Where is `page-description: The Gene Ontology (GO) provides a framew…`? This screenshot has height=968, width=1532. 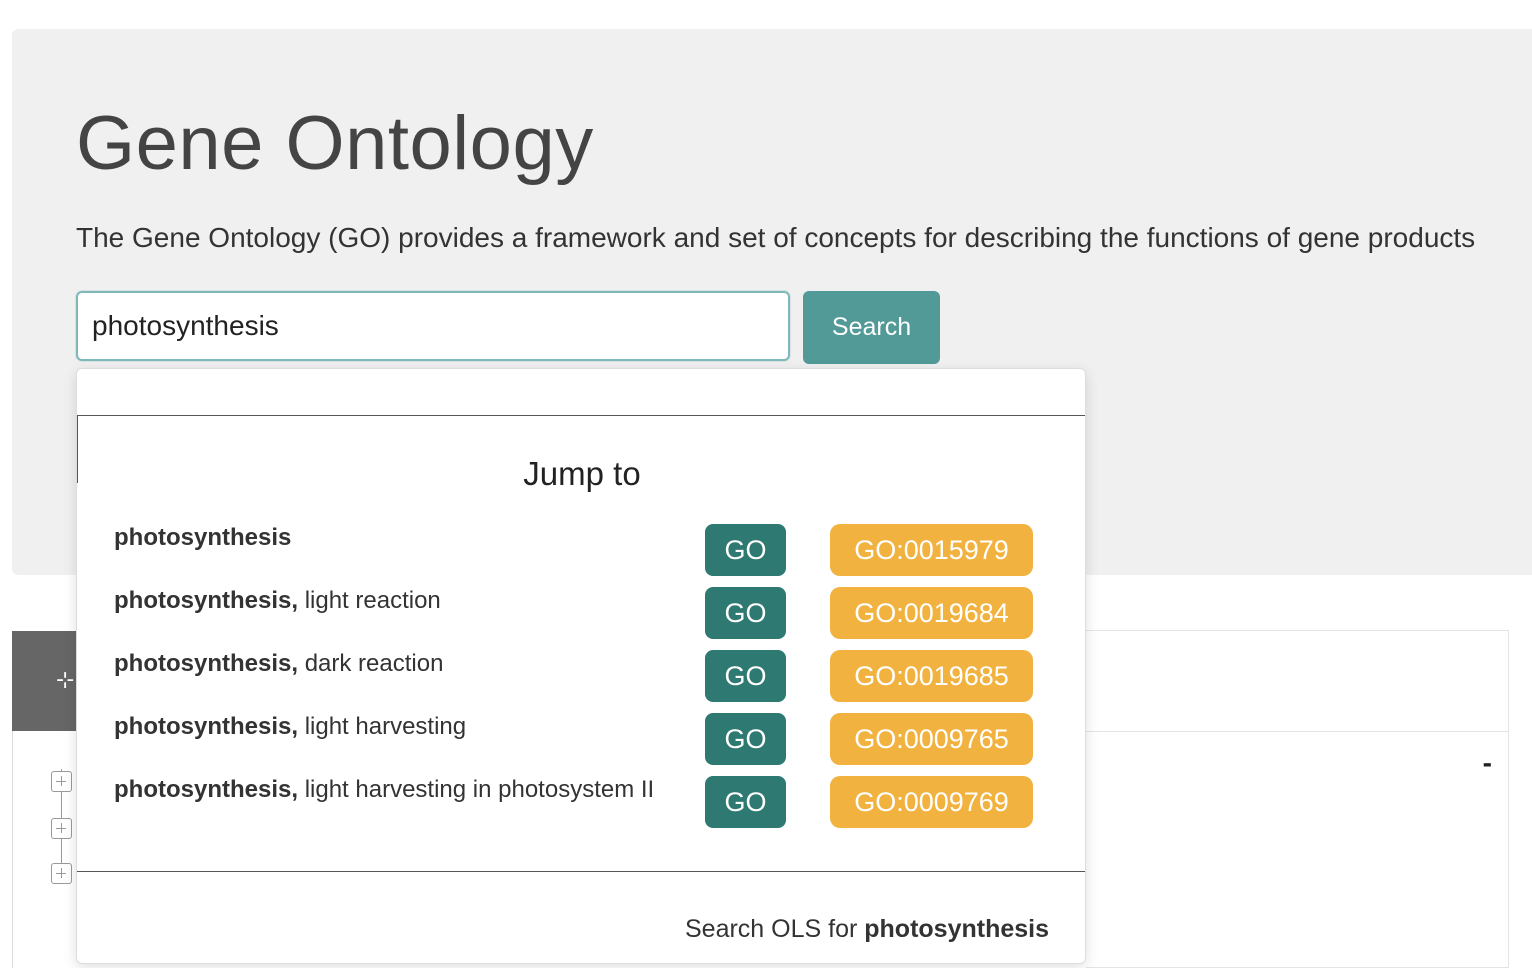
page-description: The Gene Ontology (GO) provides a framew… is located at coordinates (776, 237).